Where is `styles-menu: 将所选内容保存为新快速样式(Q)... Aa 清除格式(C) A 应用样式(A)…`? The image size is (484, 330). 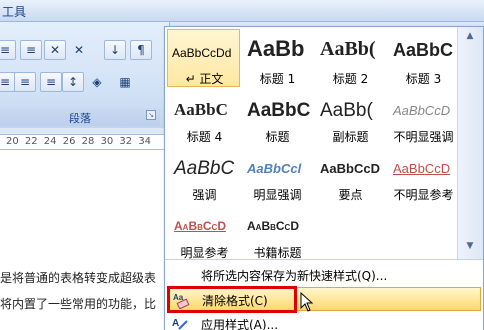 styles-menu: 将所选内容保存为新快速样式(Q)... Aa 清除格式(C) A 应用样式(A)… is located at coordinates (324, 294).